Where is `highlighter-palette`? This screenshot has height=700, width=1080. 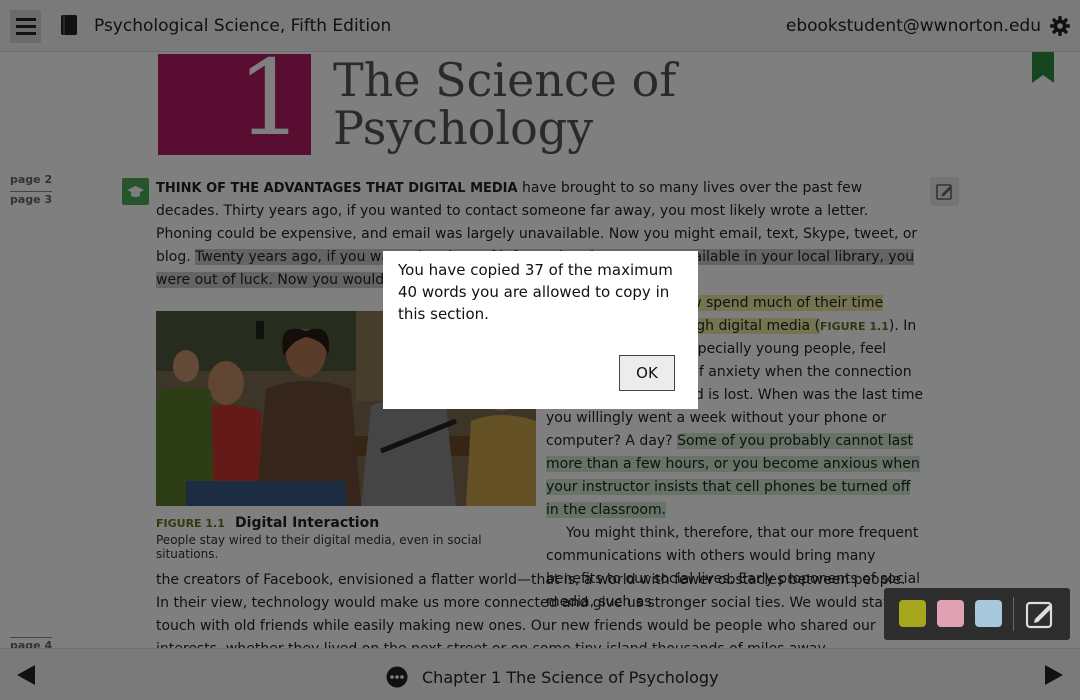 highlighter-palette is located at coordinates (977, 614).